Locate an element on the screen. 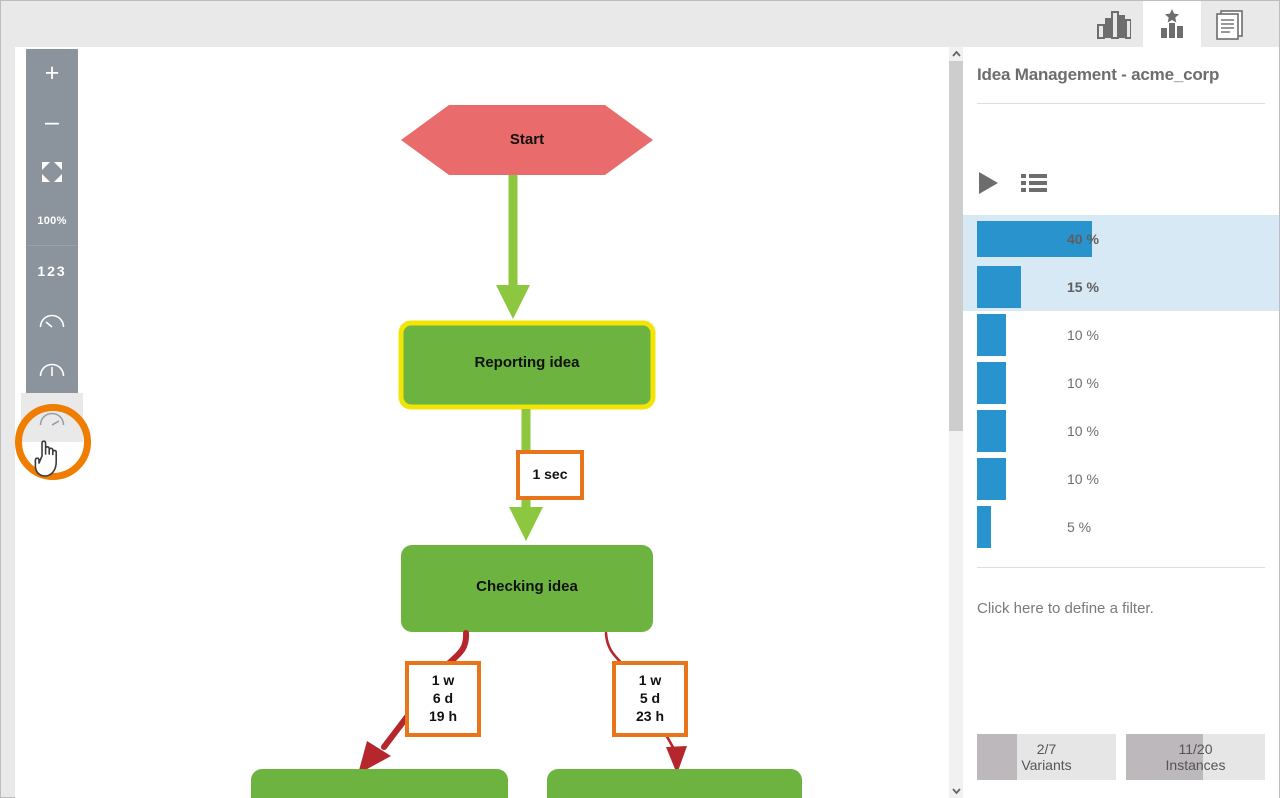  scroll-down-arrow is located at coordinates (956, 791).